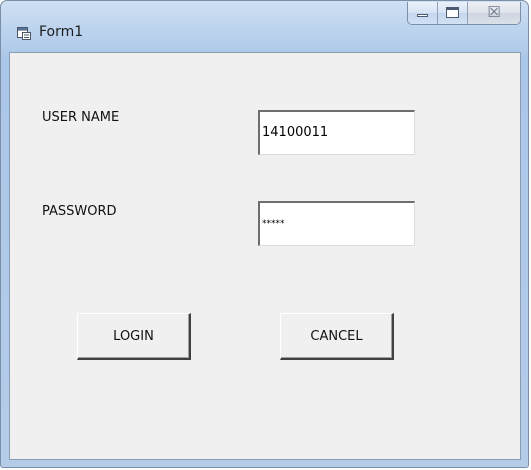 This screenshot has width=531, height=470. Describe the element at coordinates (61, 32) in the screenshot. I see `window-title: Form1` at that location.